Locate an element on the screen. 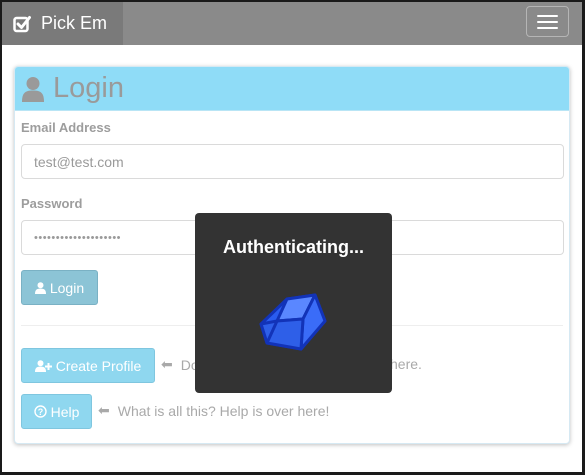  menu-toggle-button is located at coordinates (547, 21).